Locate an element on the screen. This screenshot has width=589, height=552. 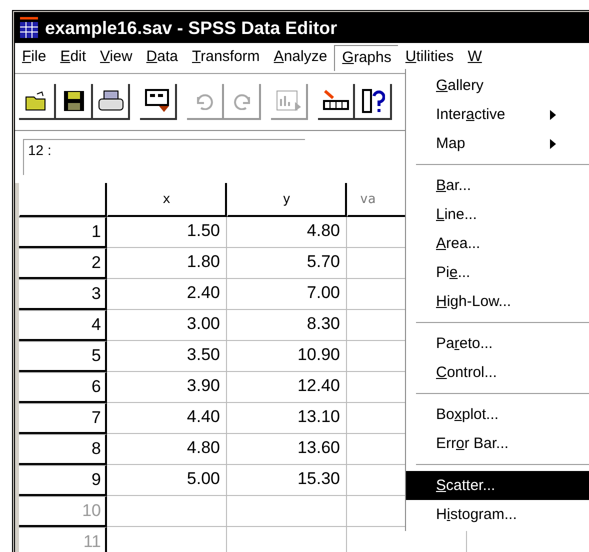
table-cell: 8.30 is located at coordinates (287, 325).